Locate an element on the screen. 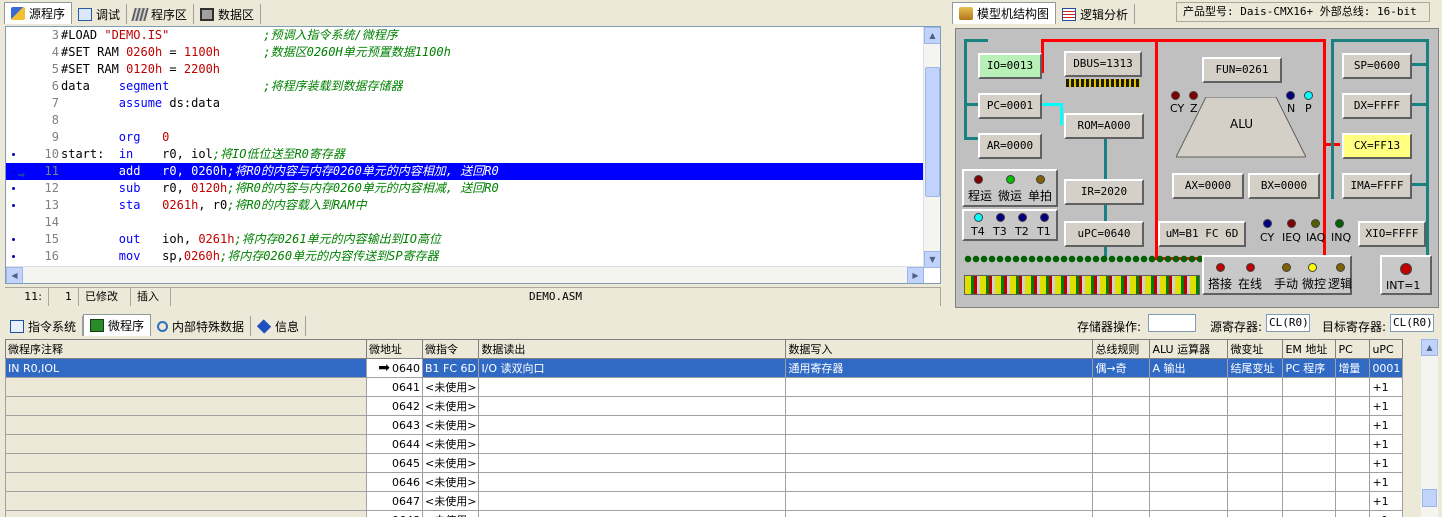 The image size is (1442, 517). table-row: 0645 <未使用> +1 is located at coordinates (704, 463).